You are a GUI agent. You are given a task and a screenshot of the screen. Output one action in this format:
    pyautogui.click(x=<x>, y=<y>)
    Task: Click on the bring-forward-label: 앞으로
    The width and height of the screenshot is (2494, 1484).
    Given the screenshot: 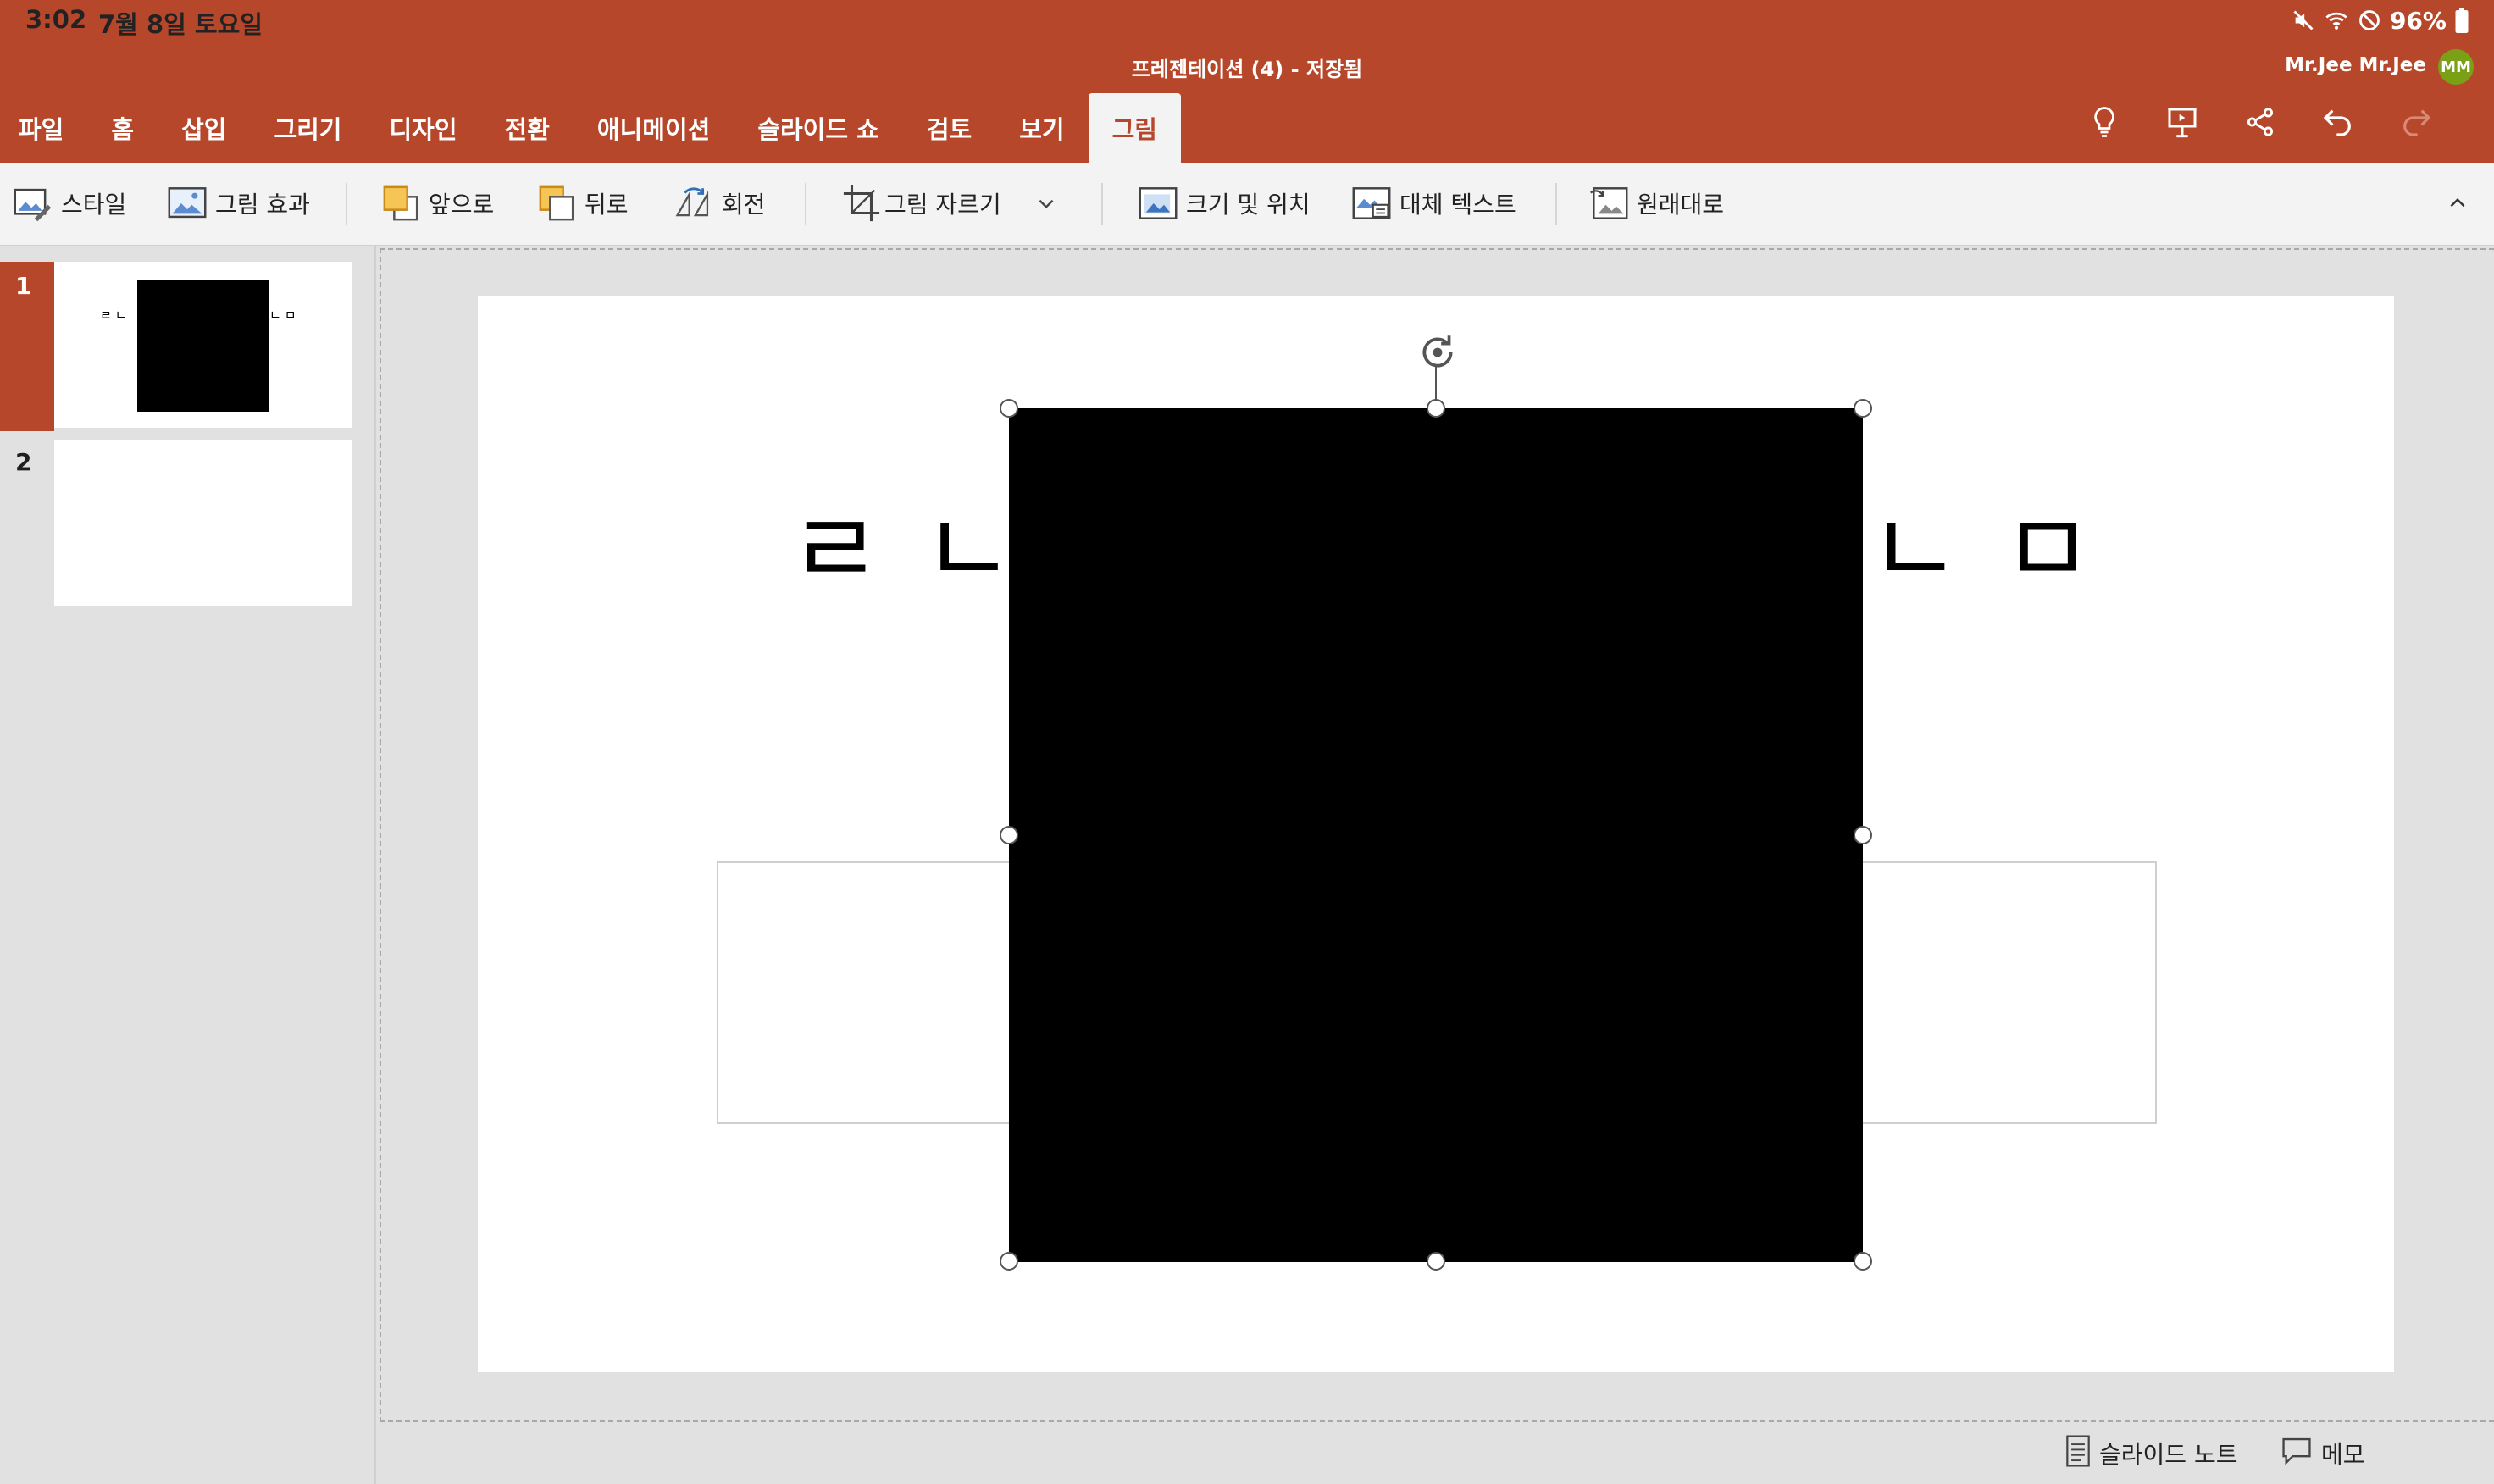 What is the action you would take?
    pyautogui.click(x=462, y=205)
    